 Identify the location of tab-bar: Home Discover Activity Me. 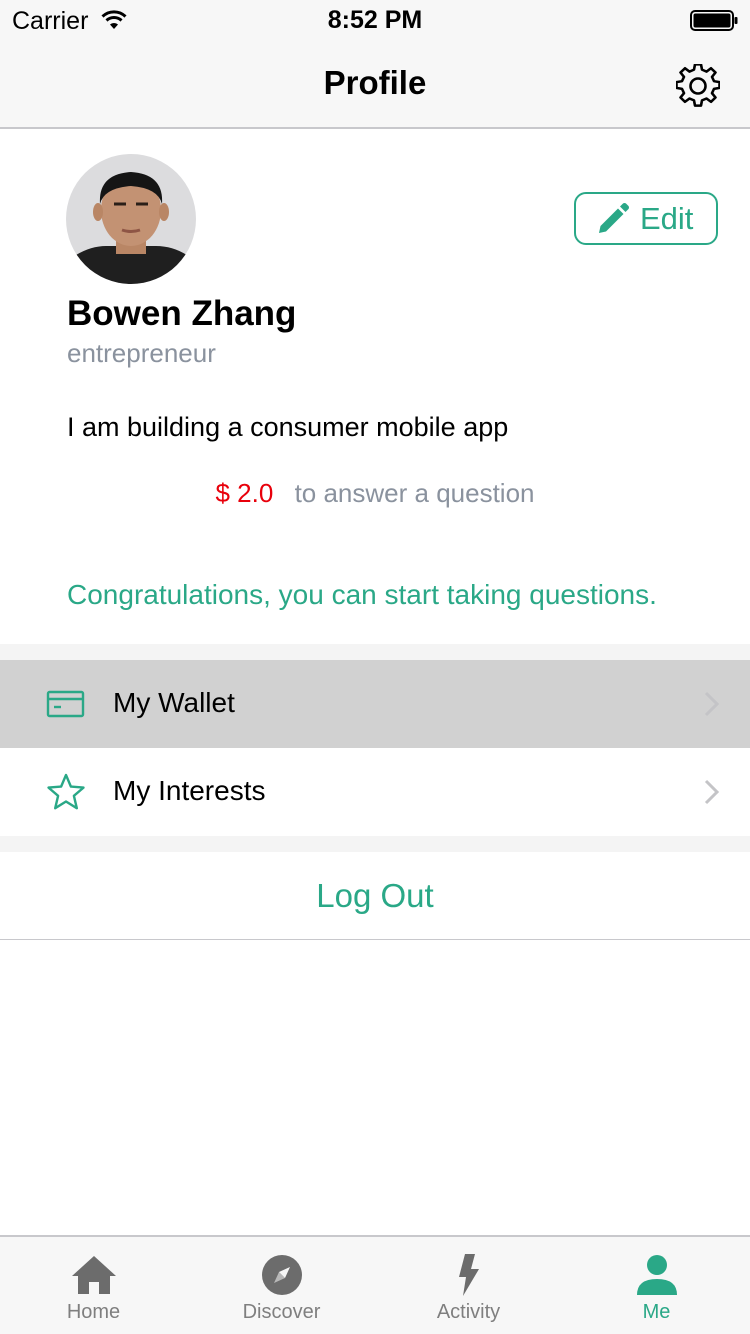
(375, 1284).